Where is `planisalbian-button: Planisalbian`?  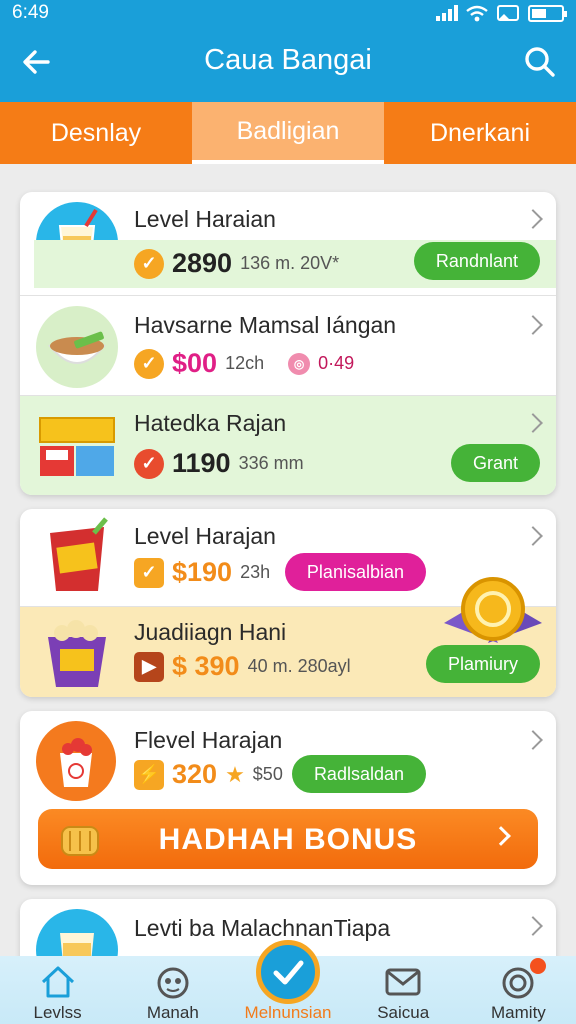 planisalbian-button: Planisalbian is located at coordinates (355, 572).